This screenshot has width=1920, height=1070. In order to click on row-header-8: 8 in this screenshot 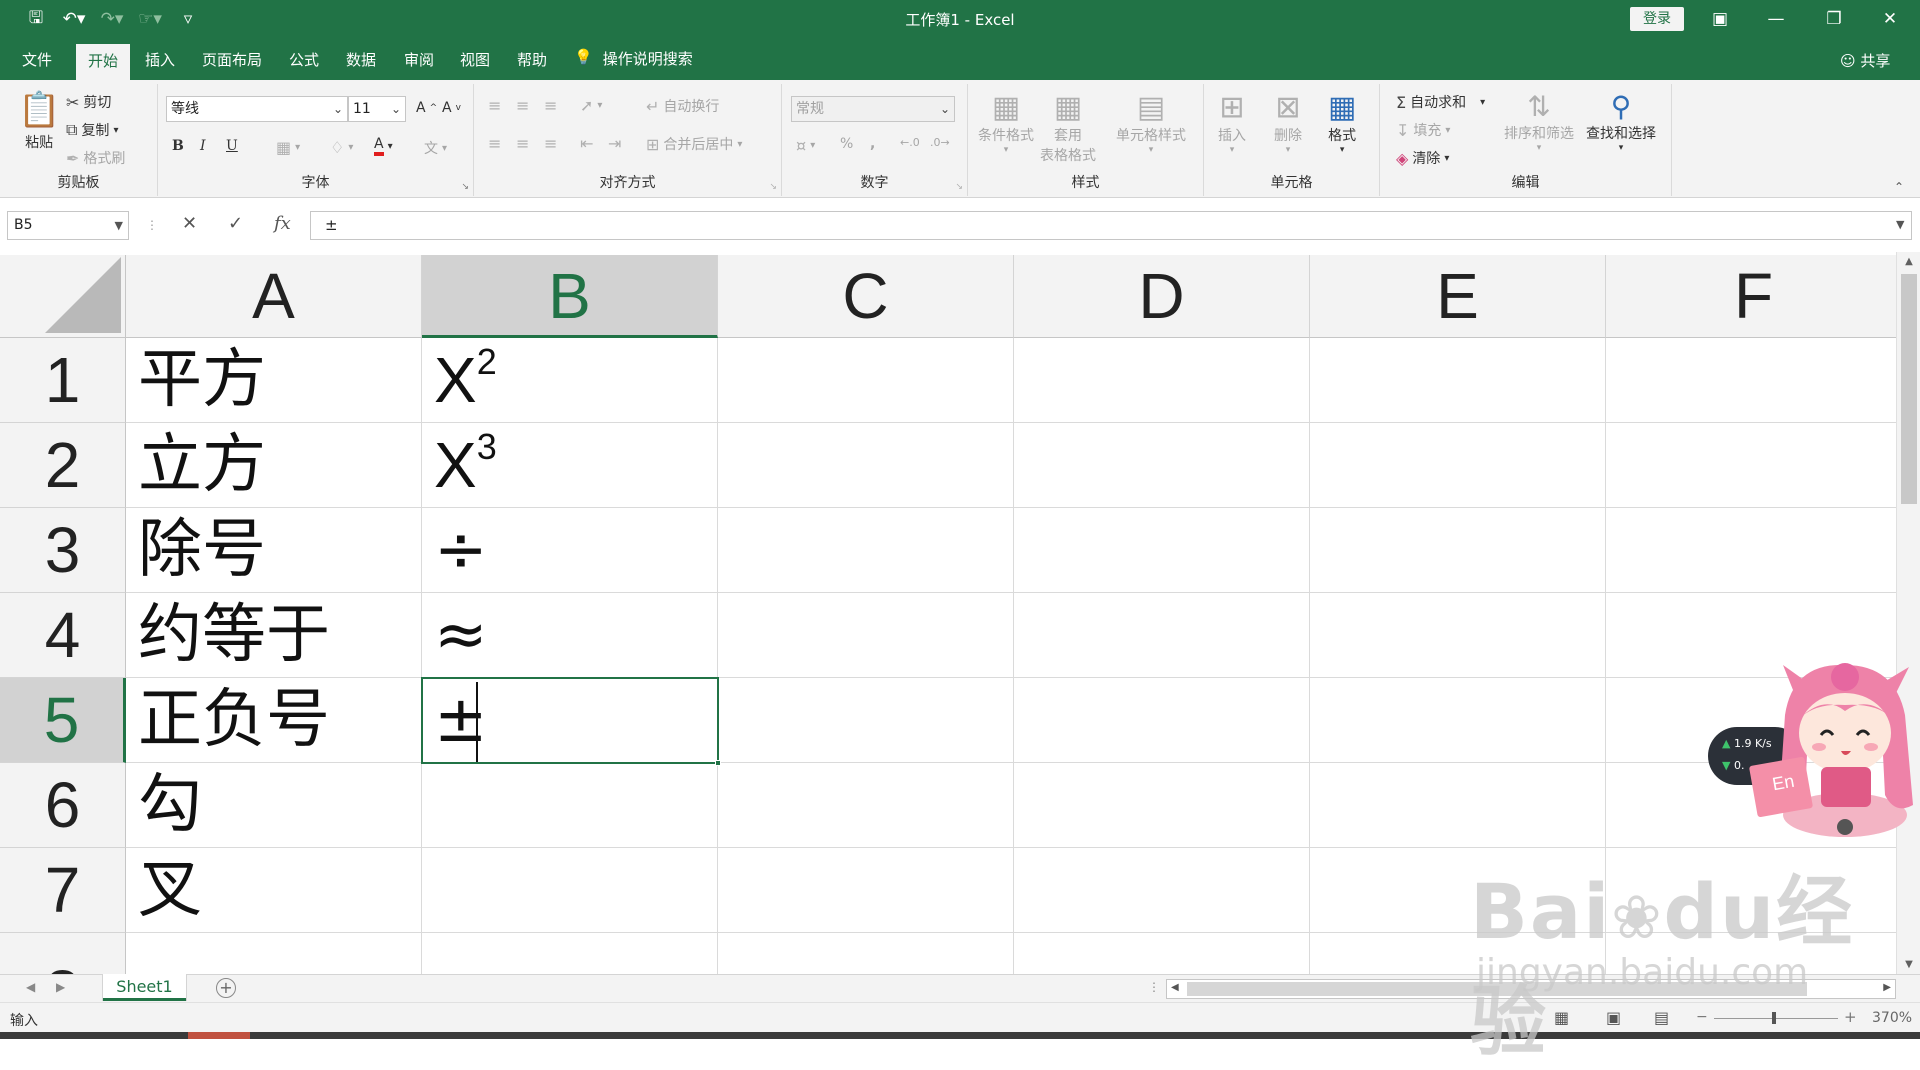, I will do `click(63, 953)`.